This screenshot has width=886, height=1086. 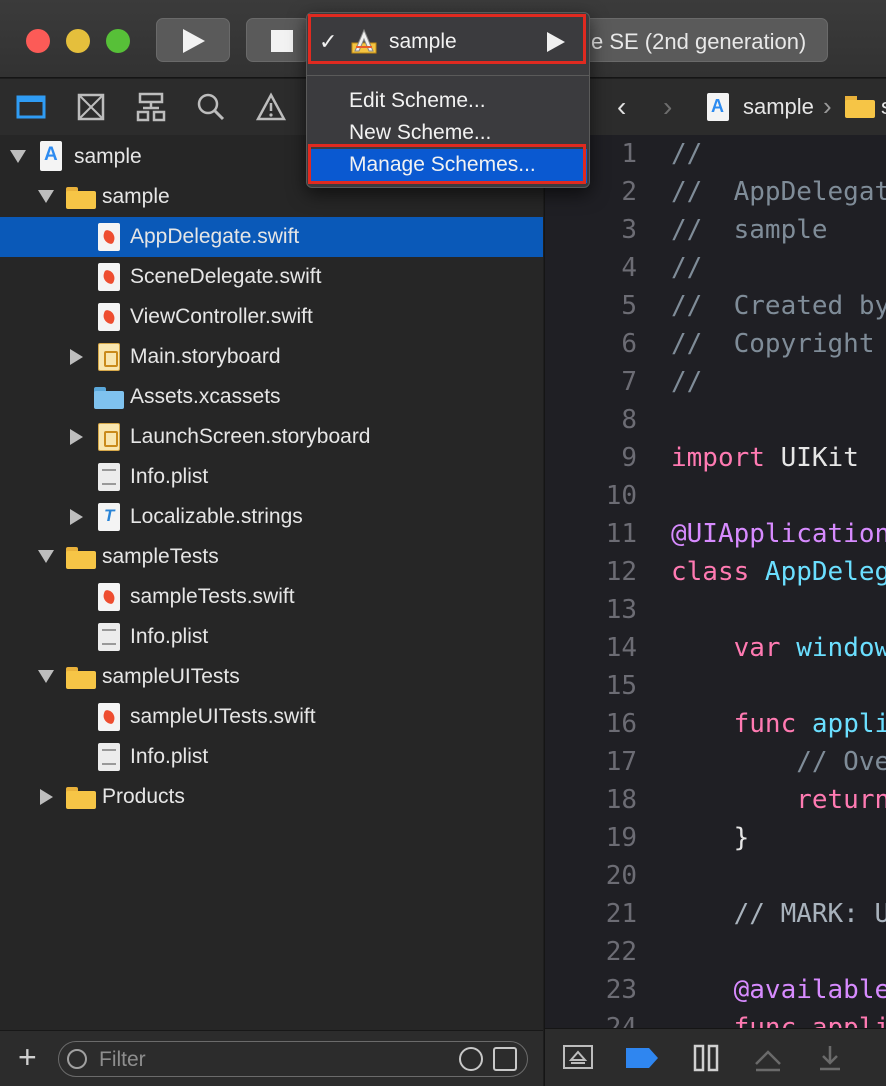 I want to click on zoom-window-button, so click(x=118, y=41).